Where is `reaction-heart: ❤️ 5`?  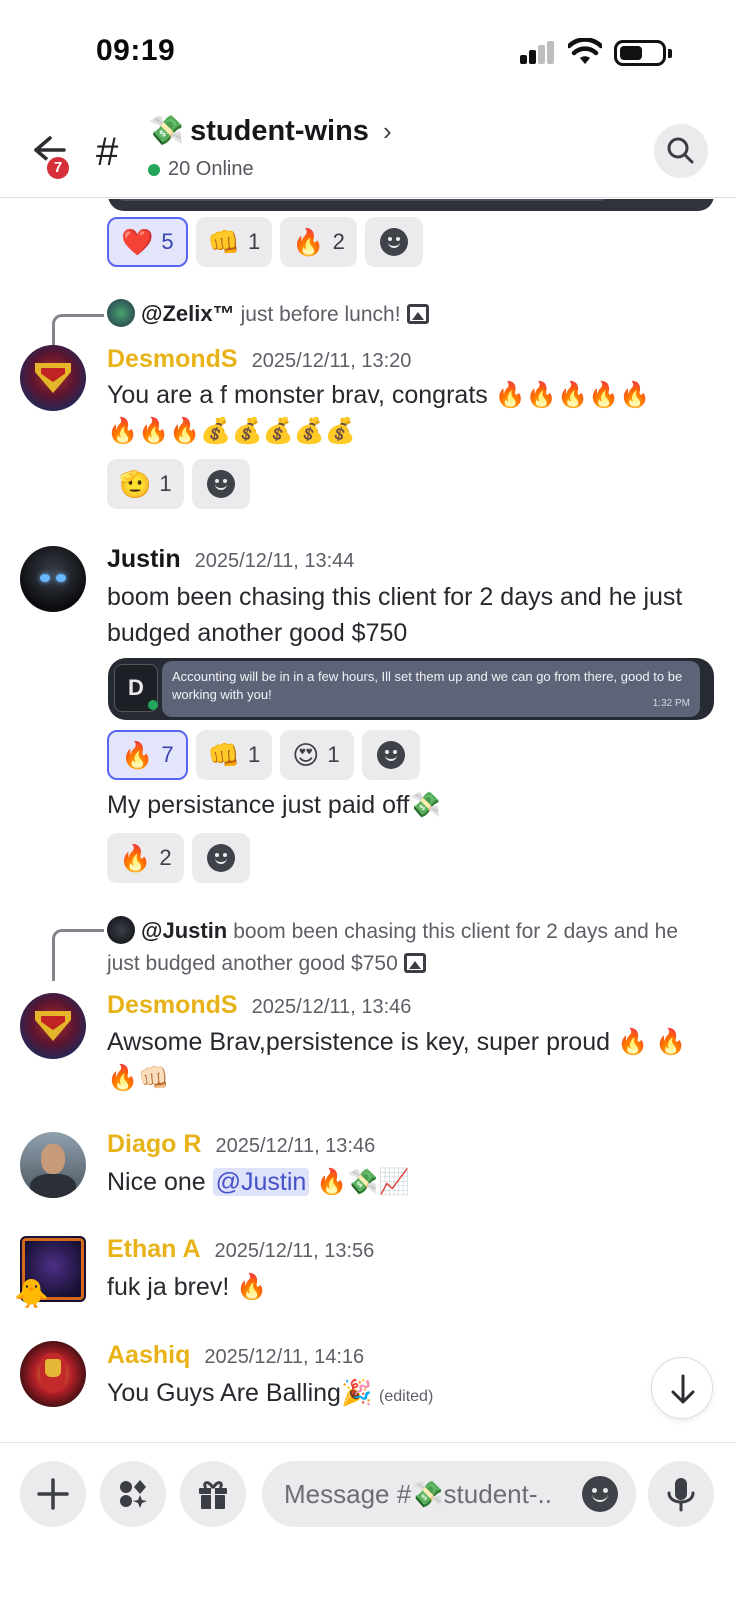
reaction-heart: ❤️ 5 is located at coordinates (147, 242).